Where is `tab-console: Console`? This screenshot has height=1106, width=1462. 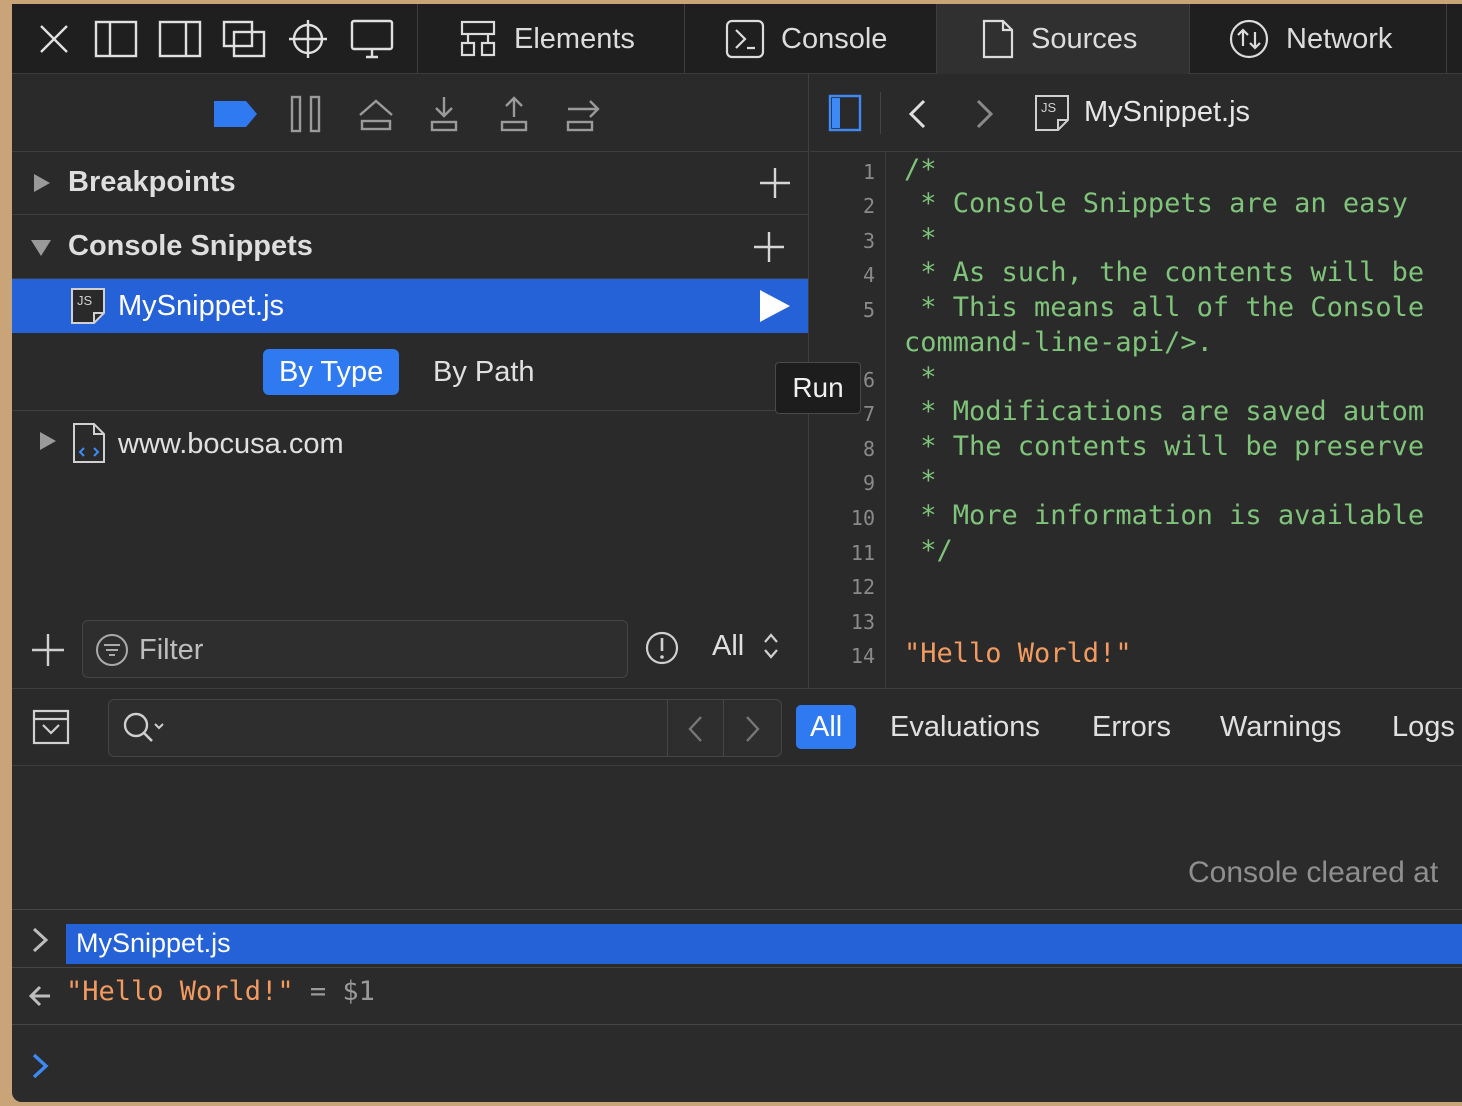
tab-console: Console is located at coordinates (810, 39).